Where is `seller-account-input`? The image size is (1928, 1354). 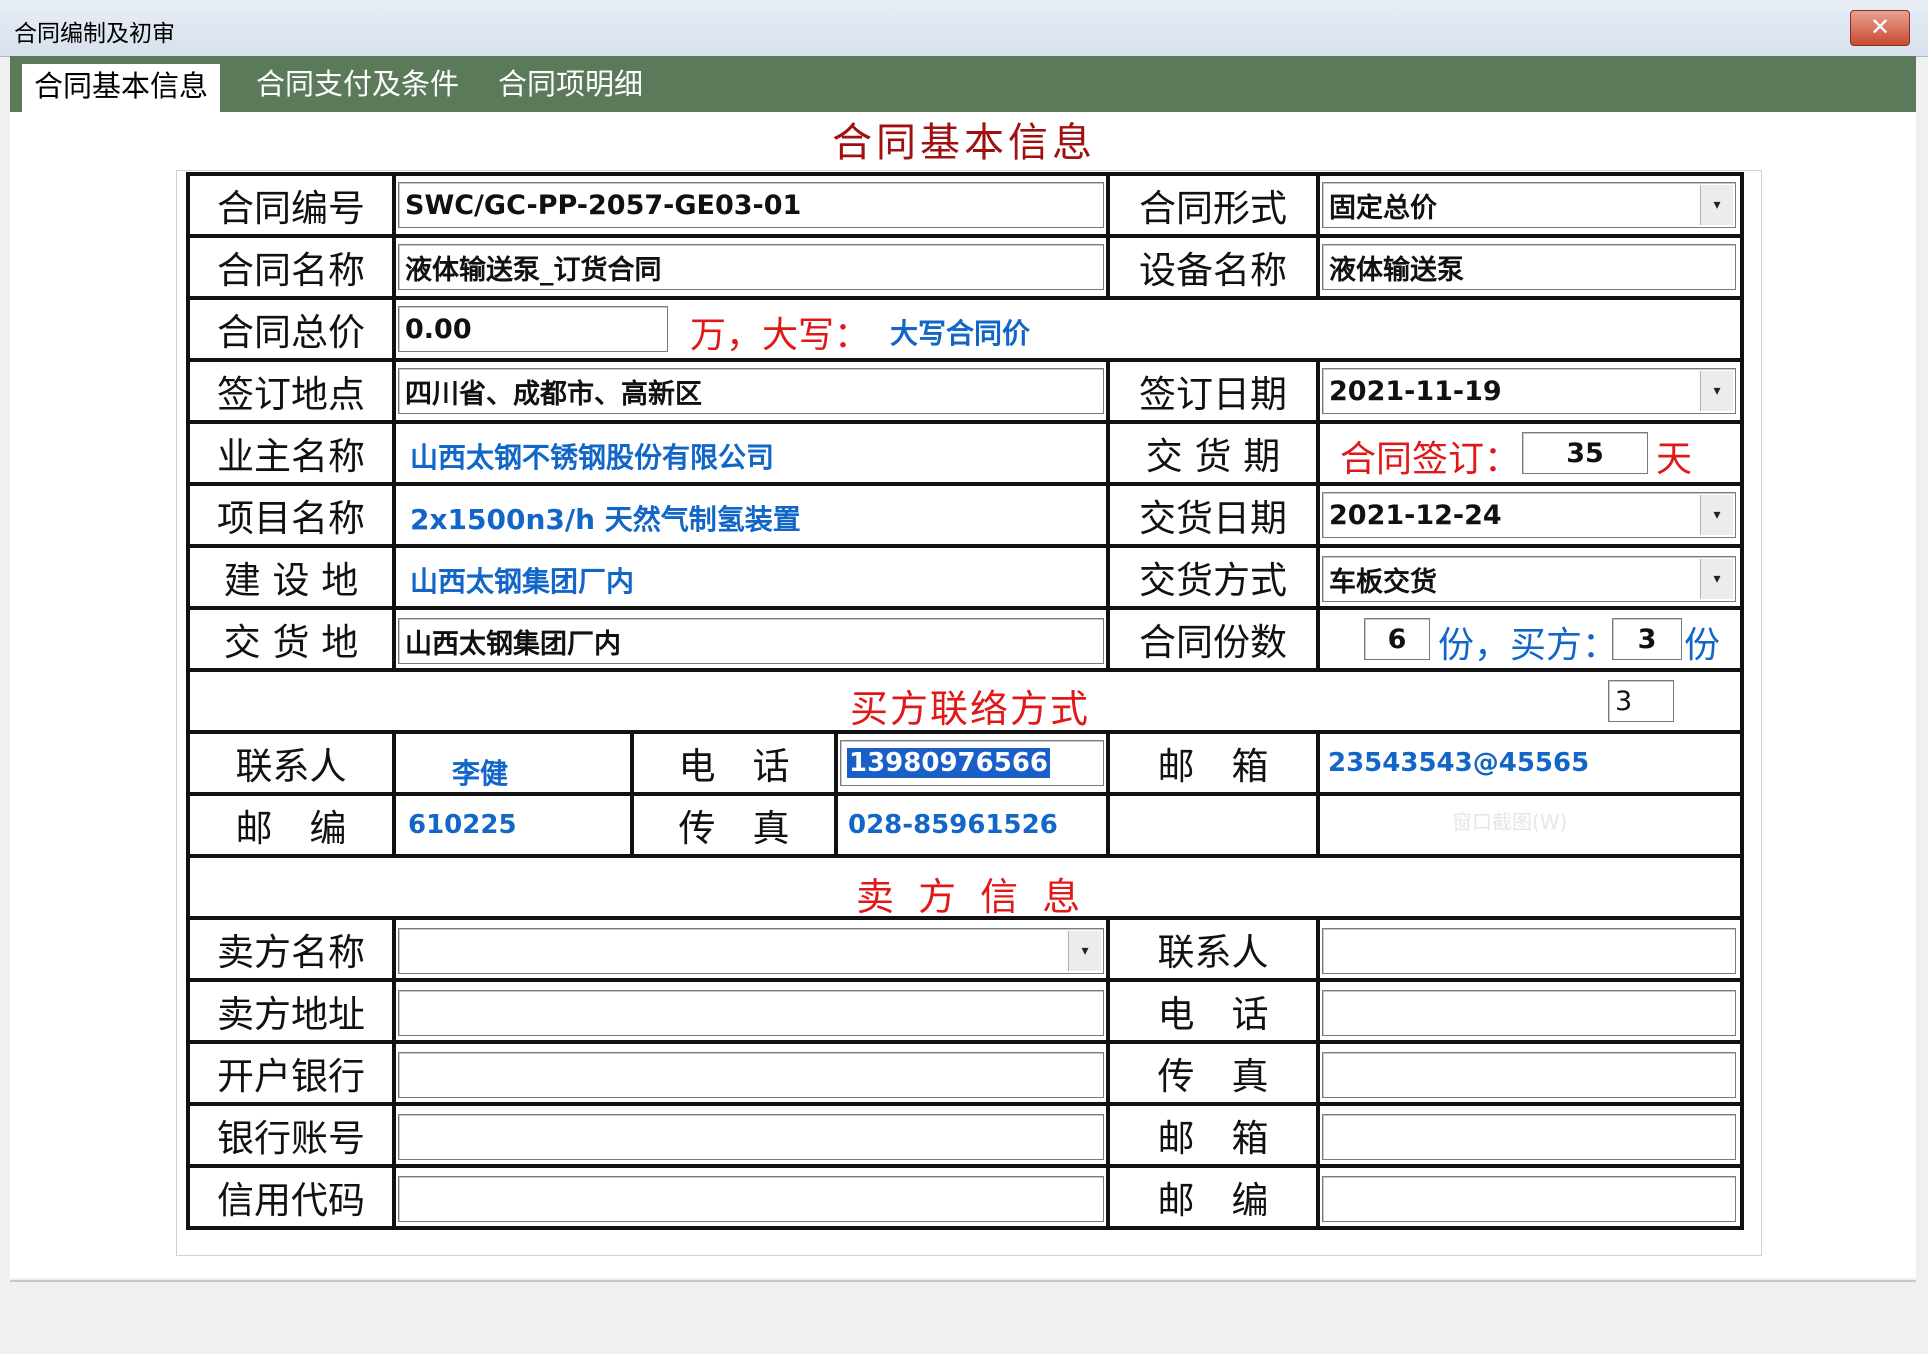 seller-account-input is located at coordinates (751, 1137).